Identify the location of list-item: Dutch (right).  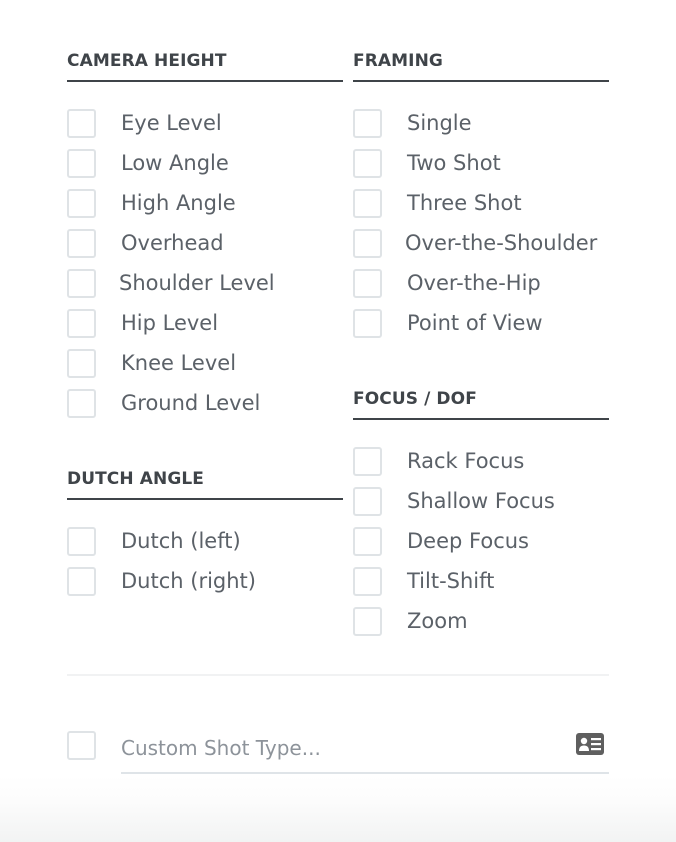
(205, 586).